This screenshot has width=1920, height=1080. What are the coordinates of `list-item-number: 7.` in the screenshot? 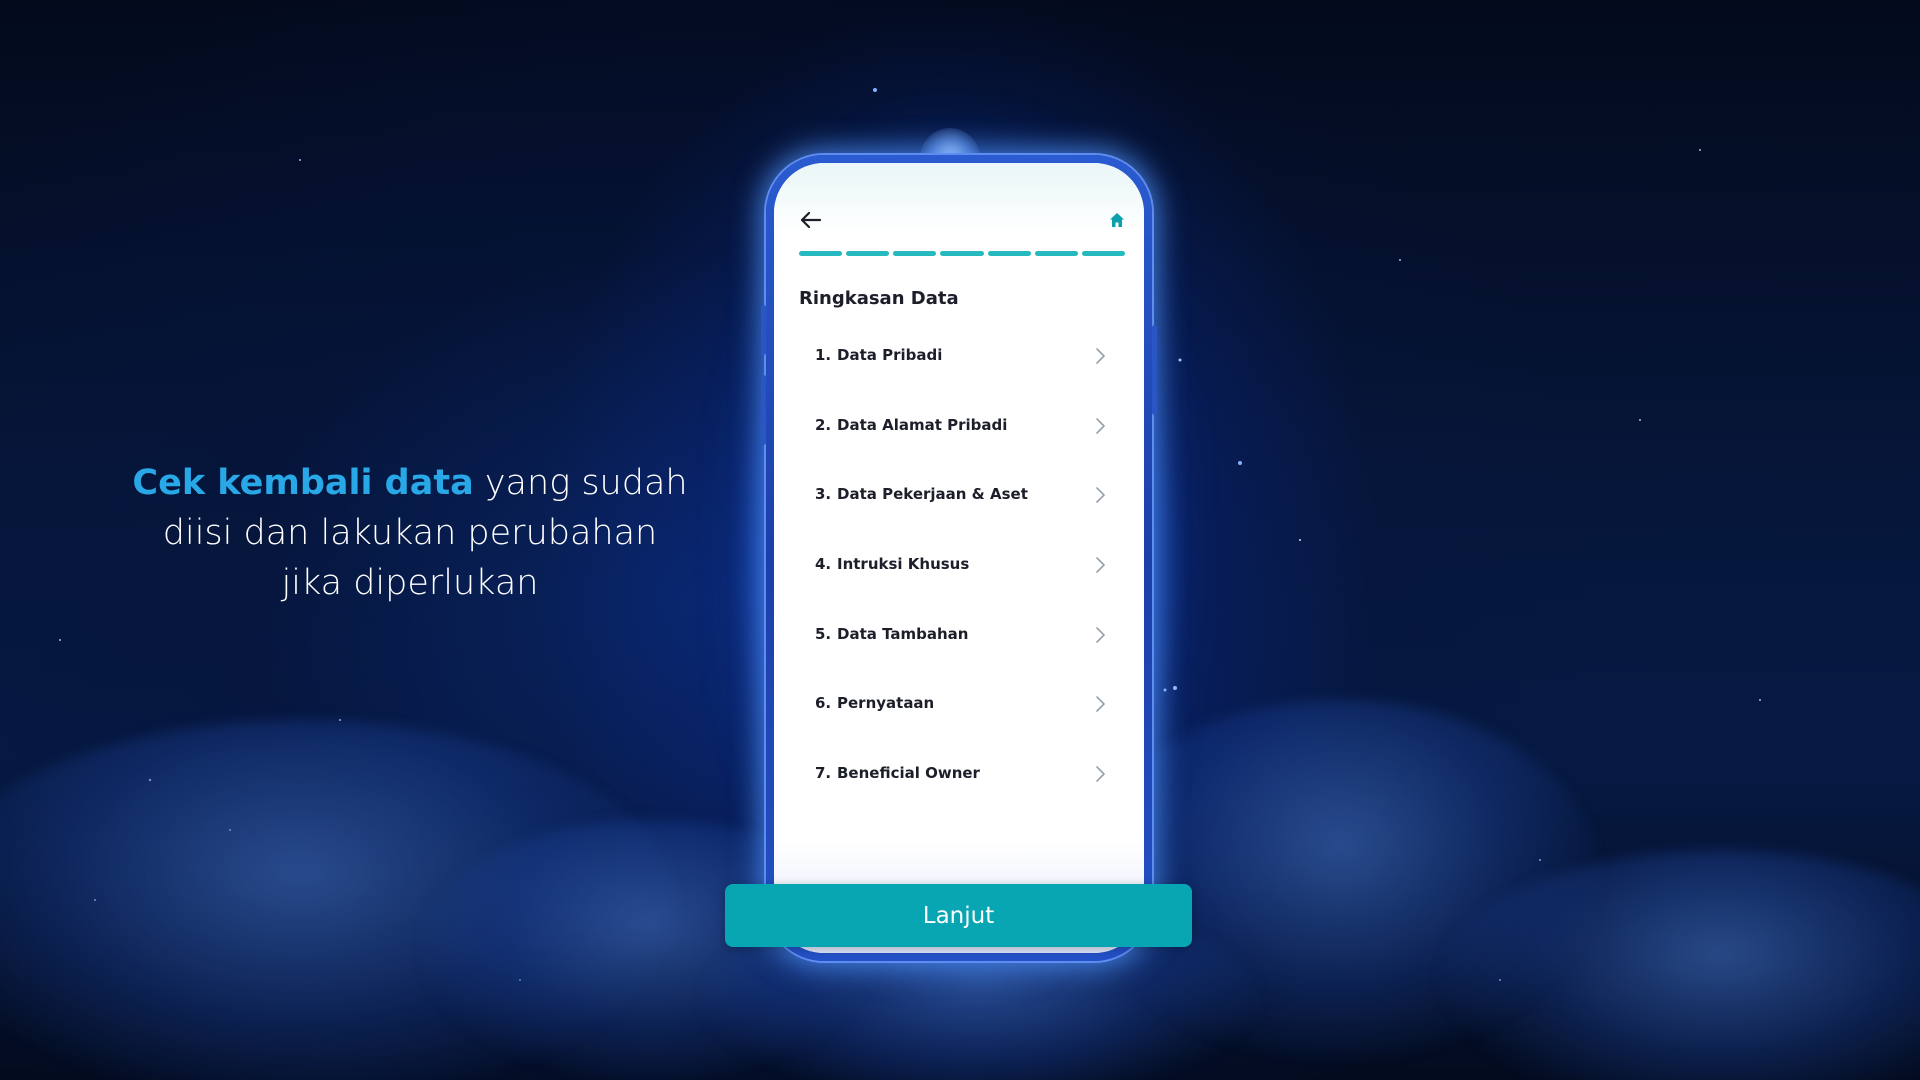 It's located at (823, 773).